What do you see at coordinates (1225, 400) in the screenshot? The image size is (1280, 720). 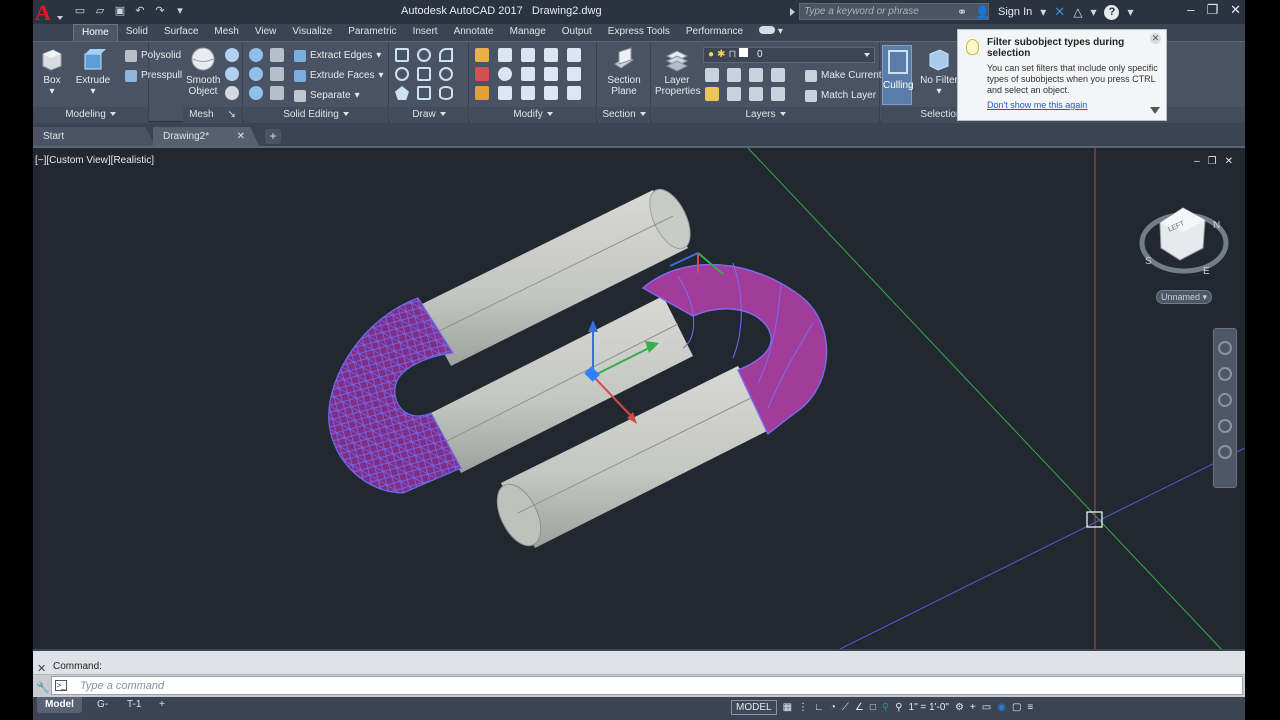 I see `zoom-icon` at bounding box center [1225, 400].